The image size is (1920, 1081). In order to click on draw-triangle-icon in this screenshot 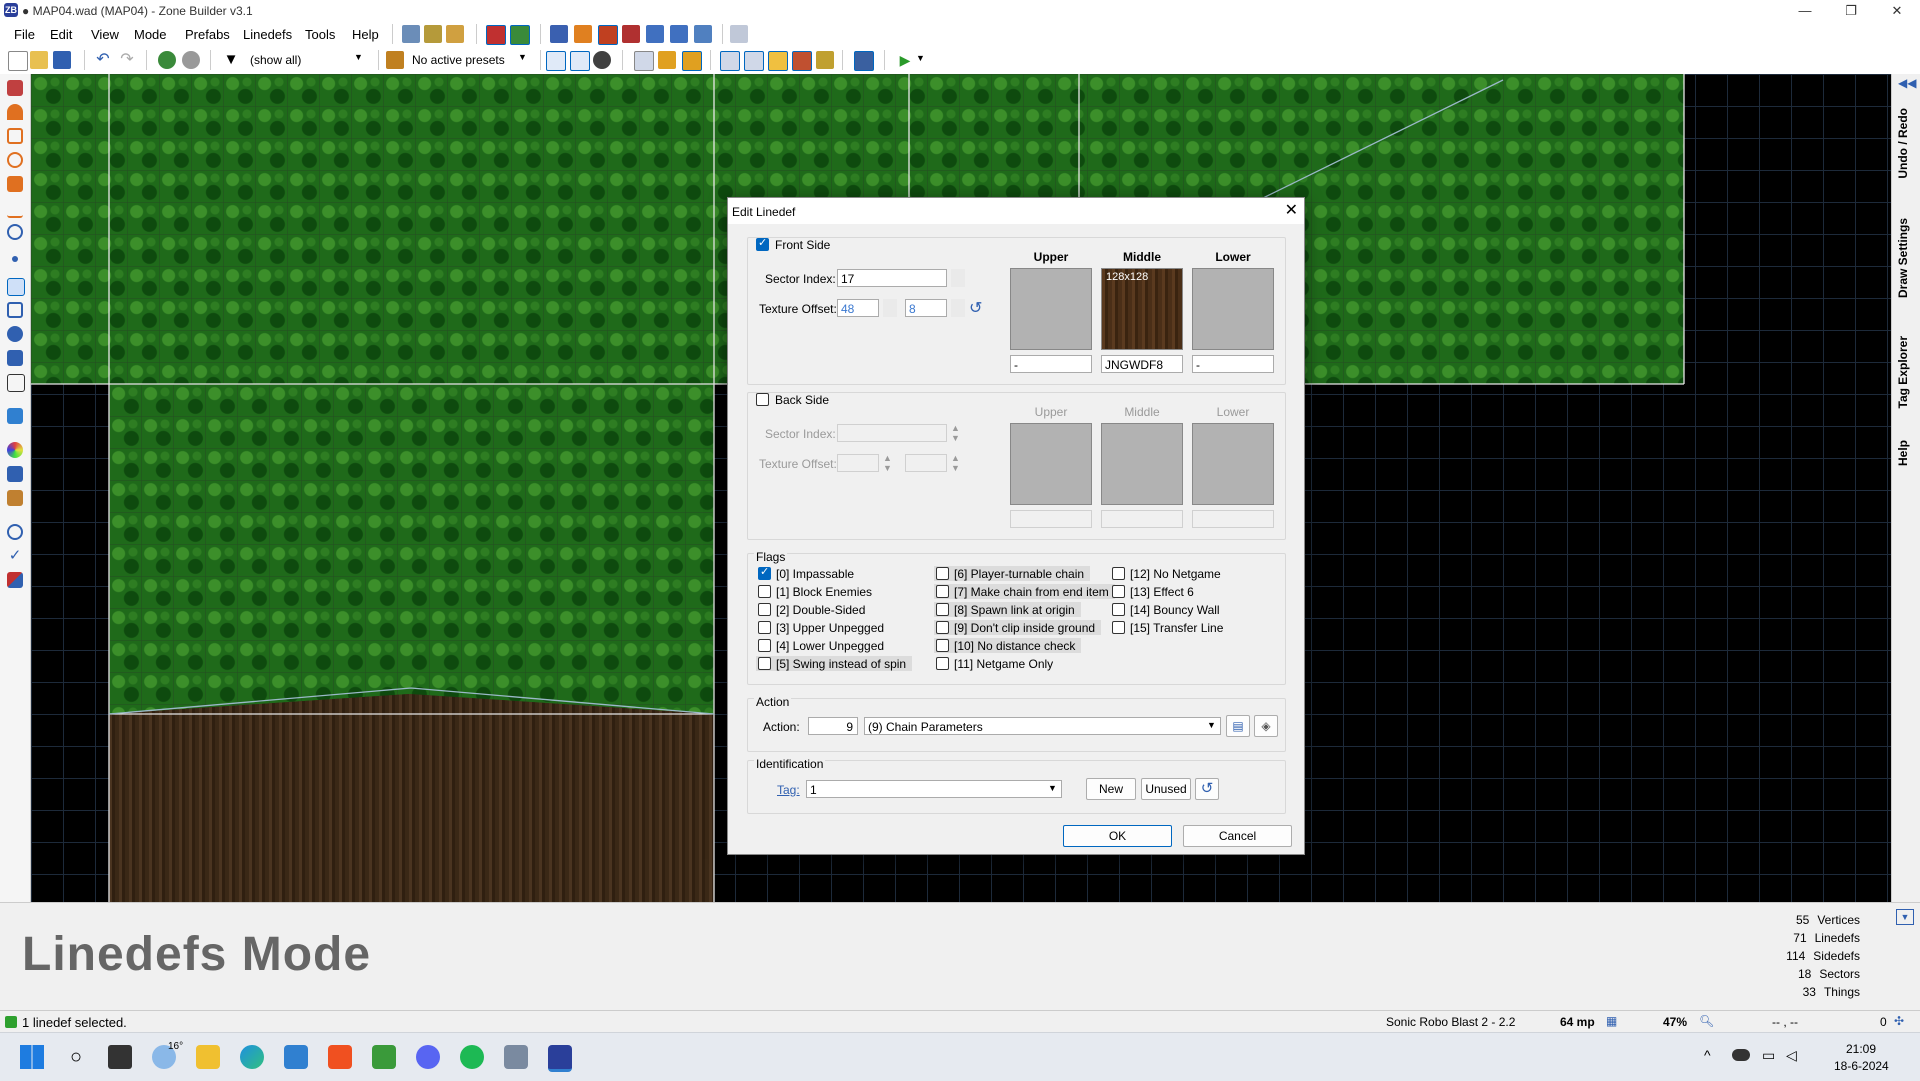, I will do `click(15, 209)`.